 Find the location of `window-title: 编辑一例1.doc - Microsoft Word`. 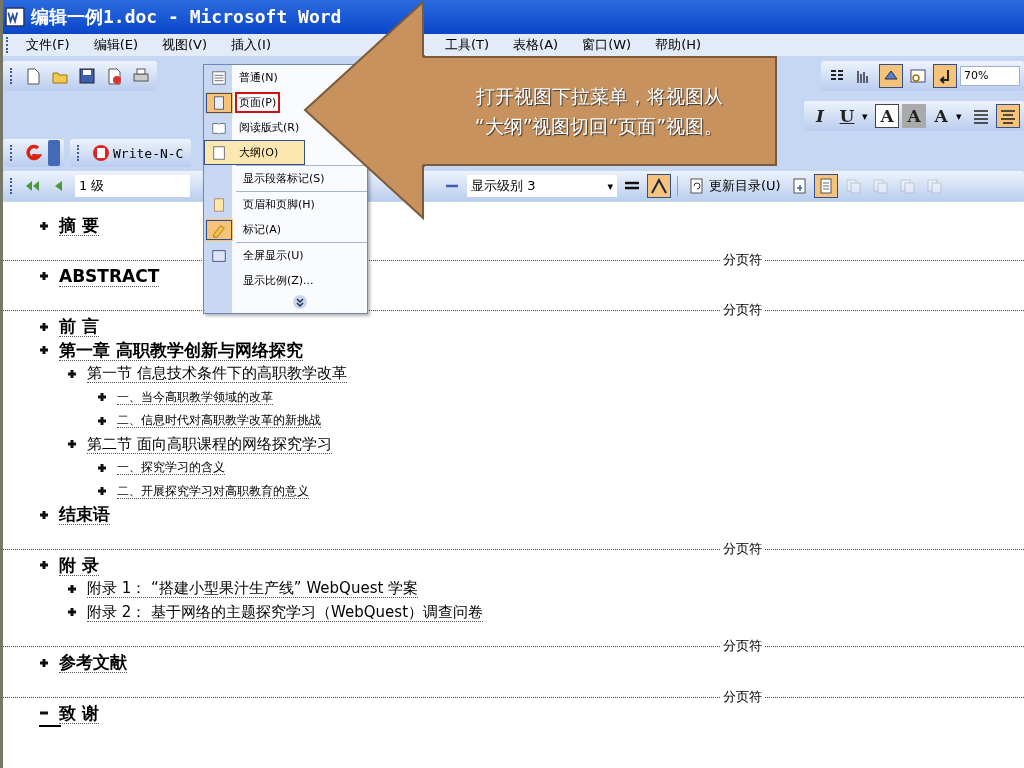

window-title: 编辑一例1.doc - Microsoft Word is located at coordinates (186, 17).